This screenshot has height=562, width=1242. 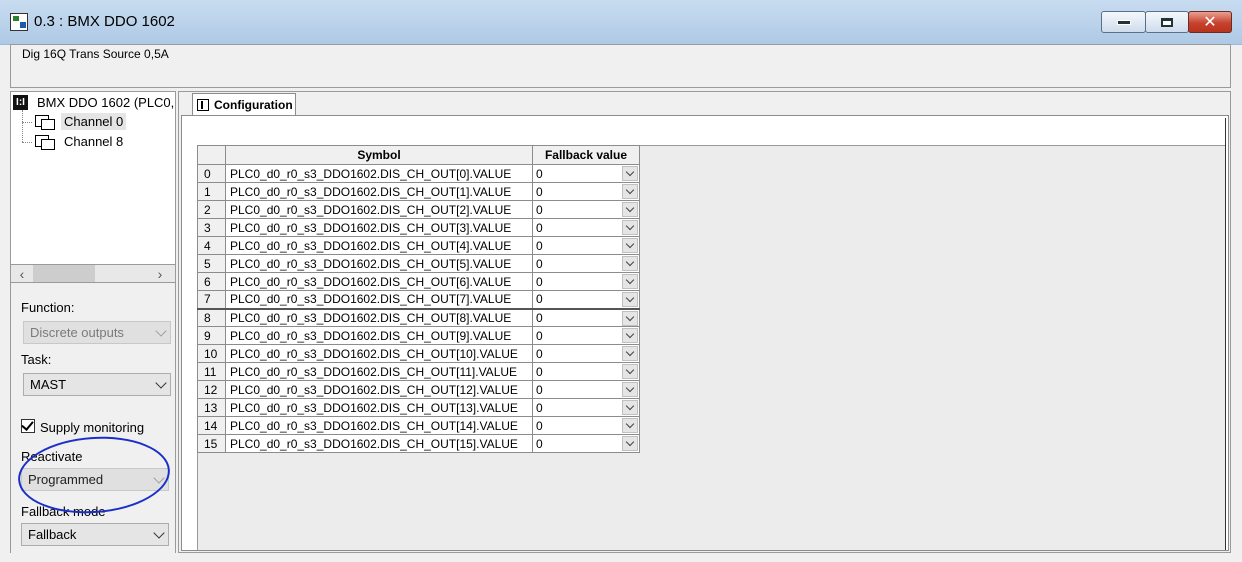 What do you see at coordinates (244, 104) in the screenshot?
I see `tab-configuration: Configuration` at bounding box center [244, 104].